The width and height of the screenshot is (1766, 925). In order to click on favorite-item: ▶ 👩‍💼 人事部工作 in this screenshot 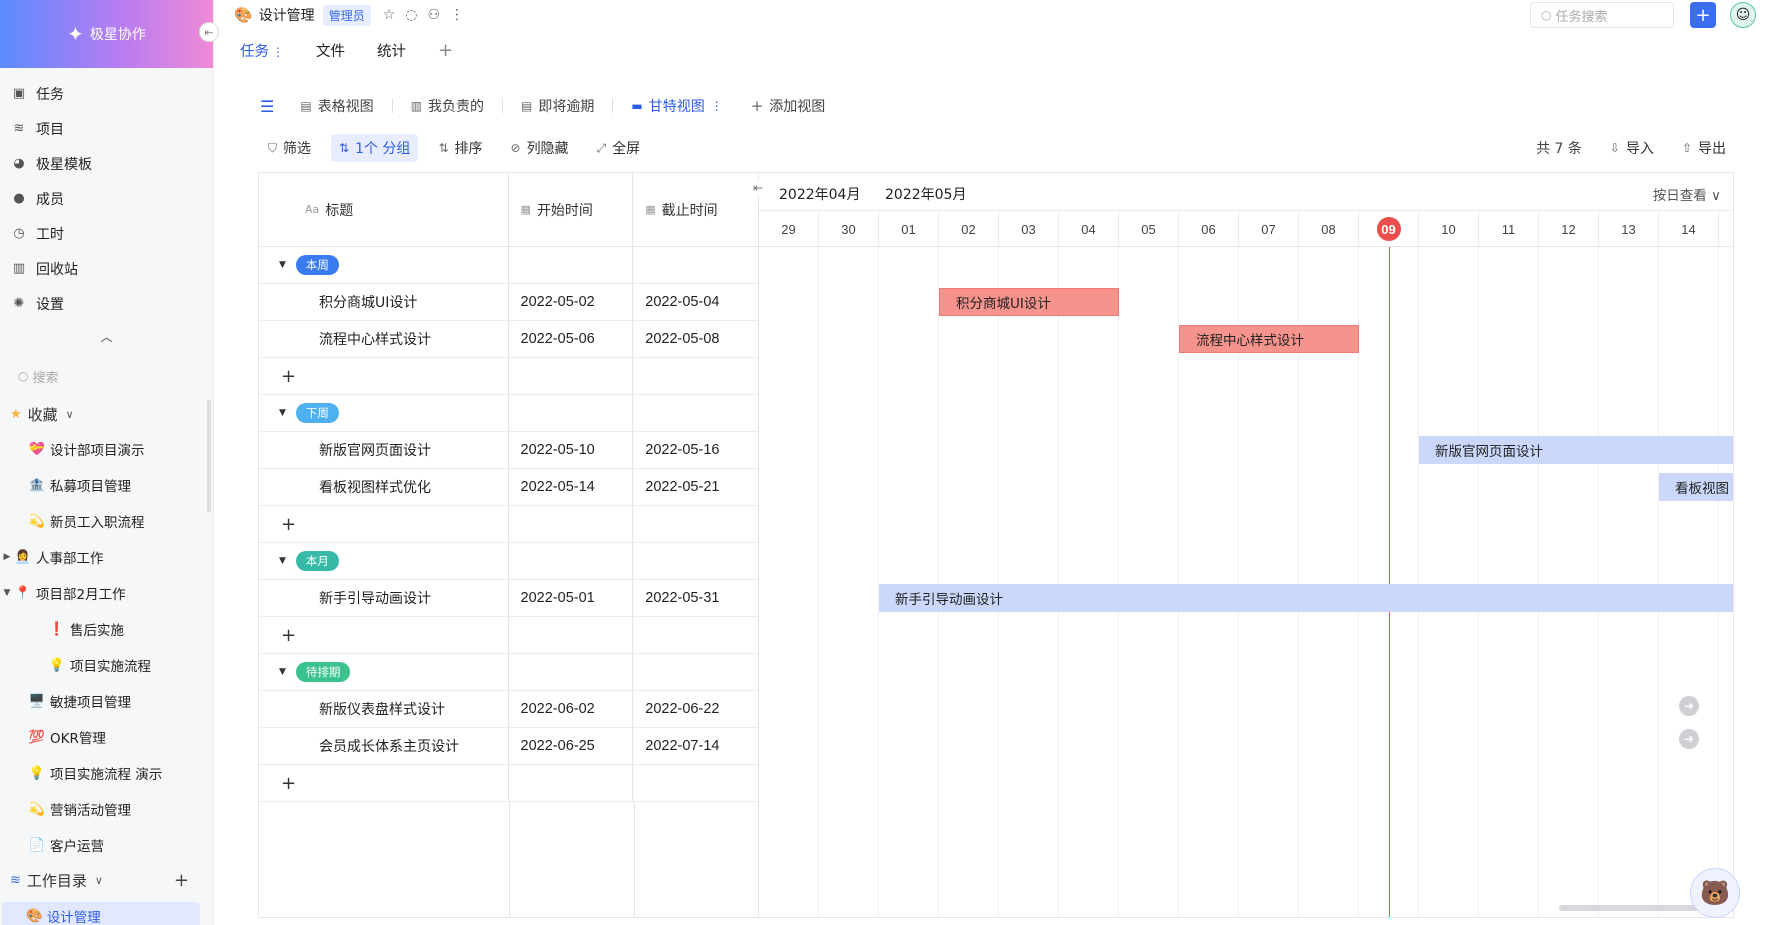, I will do `click(106, 557)`.